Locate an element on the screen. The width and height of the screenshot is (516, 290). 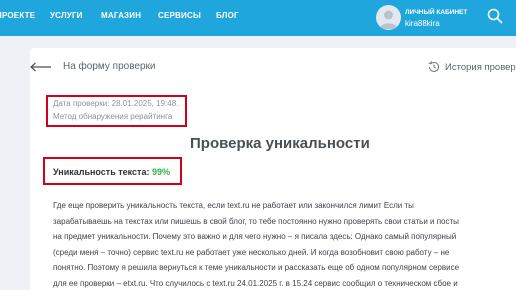
uniqueness-result: Уникальность текста: 99% is located at coordinates (111, 172).